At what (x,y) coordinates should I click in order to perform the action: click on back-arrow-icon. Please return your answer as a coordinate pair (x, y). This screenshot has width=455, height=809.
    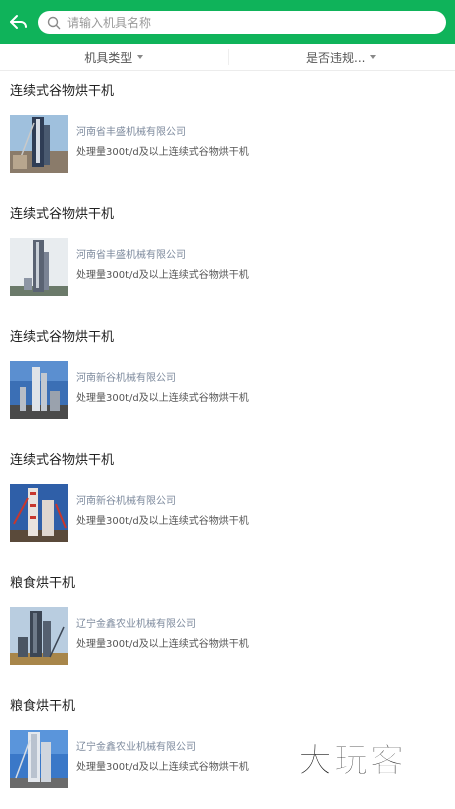
    Looking at the image, I should click on (19, 22).